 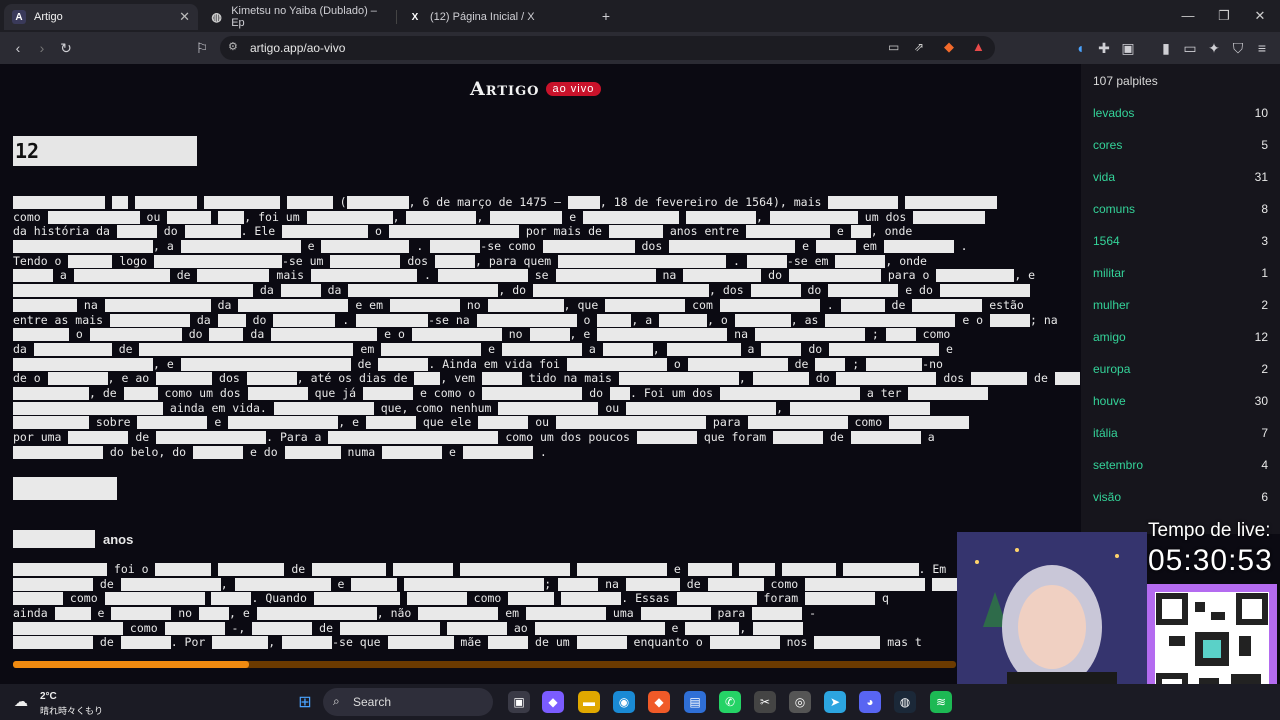 What do you see at coordinates (674, 392) in the screenshot?
I see `revealed-text: . Foi um dos` at bounding box center [674, 392].